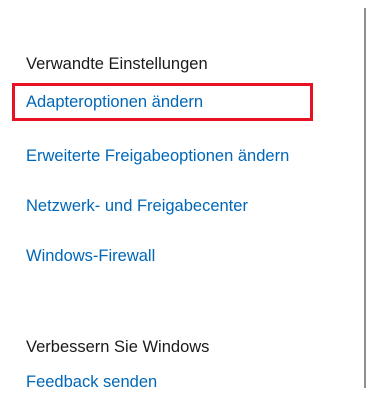 This screenshot has width=379, height=419. What do you see at coordinates (91, 382) in the screenshot?
I see `link-send-feedback: Feedback senden` at bounding box center [91, 382].